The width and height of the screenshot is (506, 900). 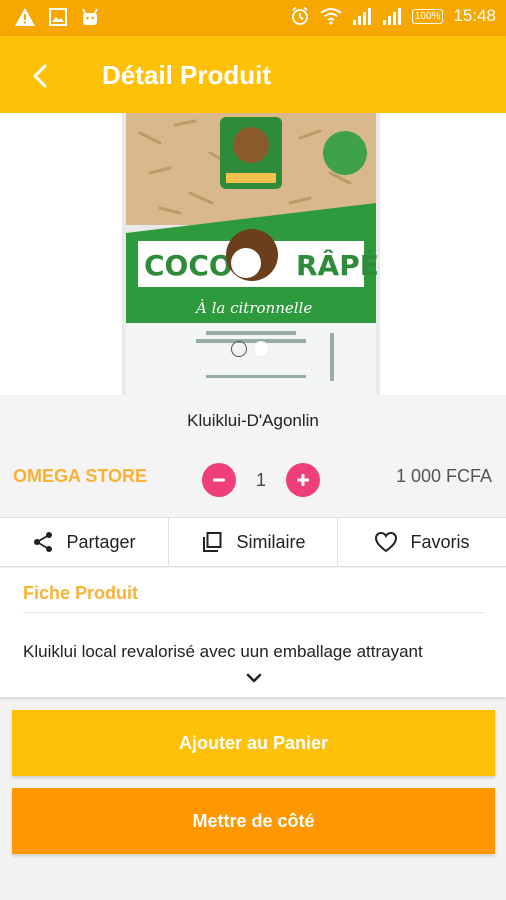 I want to click on quantity-stepper: 1, so click(x=261, y=480).